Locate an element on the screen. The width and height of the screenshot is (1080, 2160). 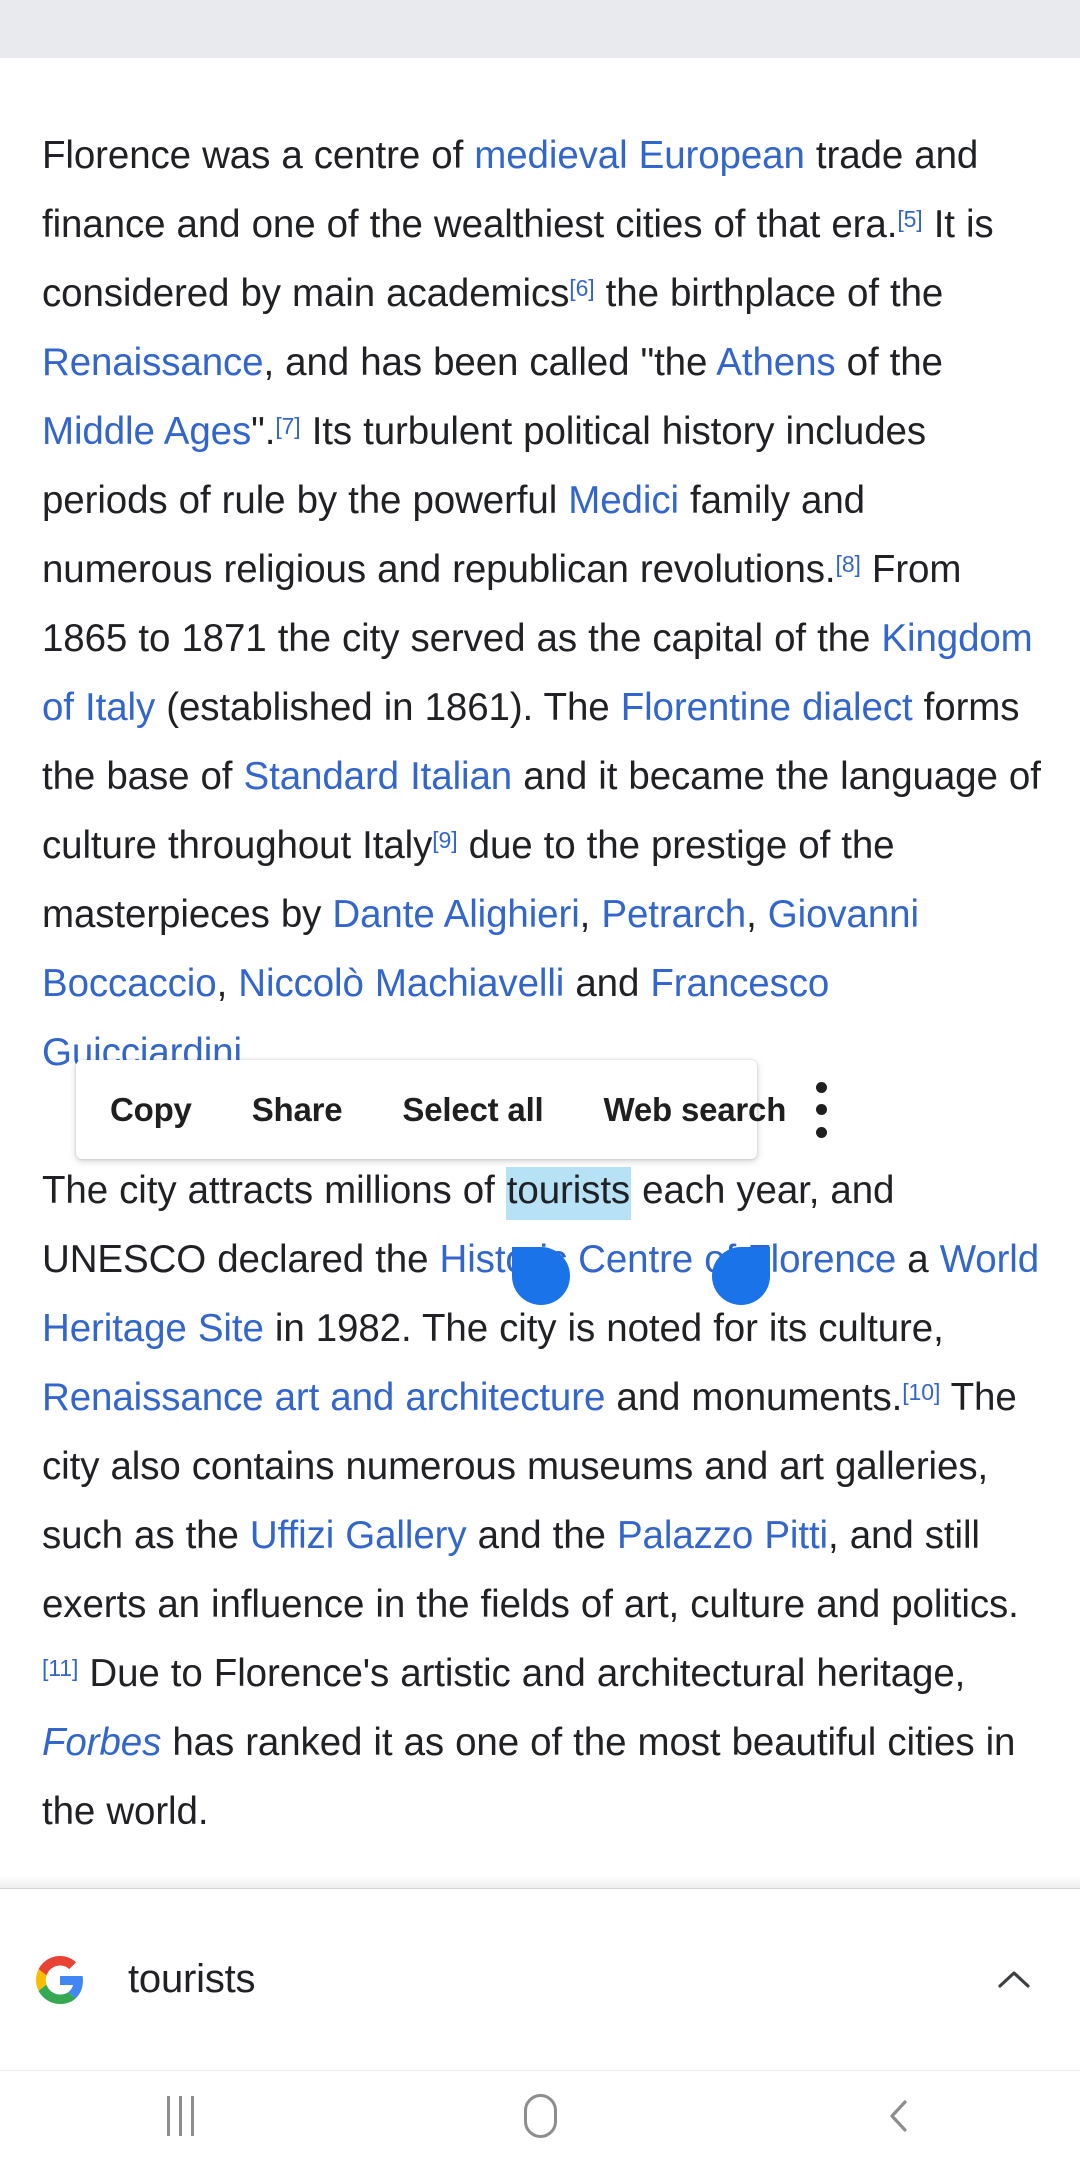
recents-icon is located at coordinates (180, 2115).